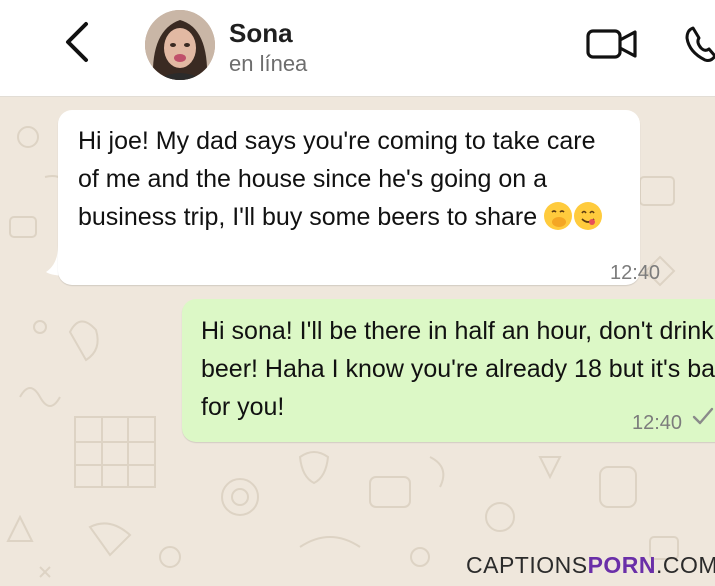 Image resolution: width=715 pixels, height=586 pixels. I want to click on single-check-icon, so click(703, 416).